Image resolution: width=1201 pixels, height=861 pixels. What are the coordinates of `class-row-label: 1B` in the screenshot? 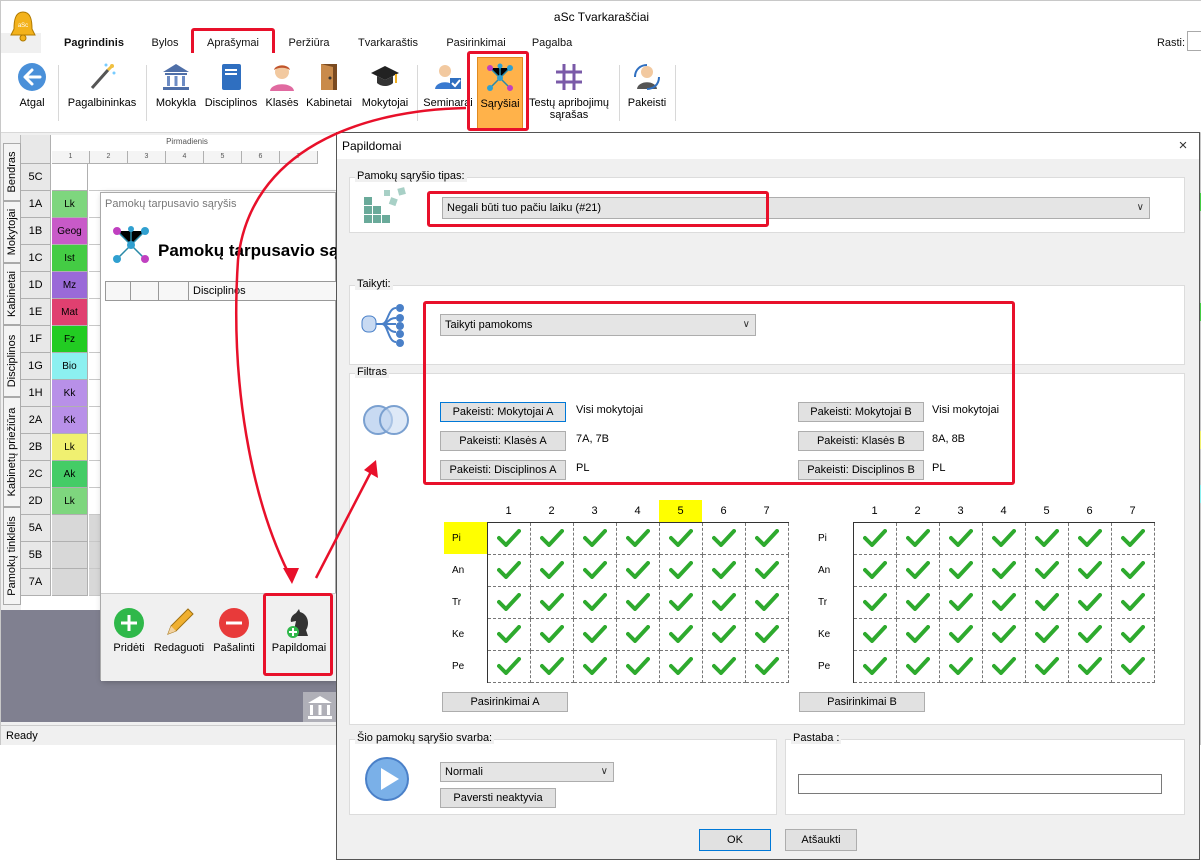 It's located at (36, 231).